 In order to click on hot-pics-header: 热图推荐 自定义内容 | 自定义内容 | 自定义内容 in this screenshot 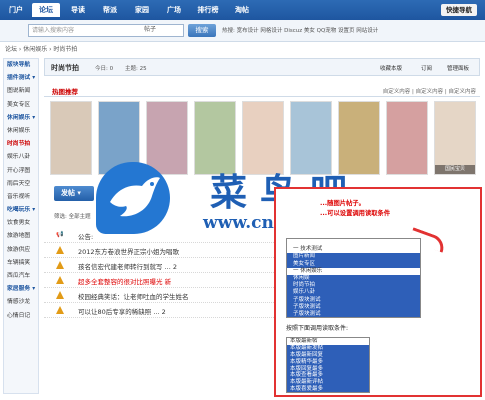, I will do `click(262, 90)`.